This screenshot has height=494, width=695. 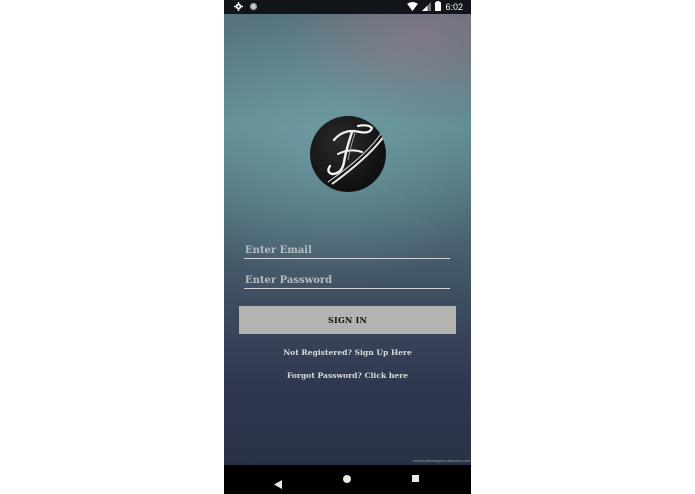 I want to click on gear-icon, so click(x=238, y=7).